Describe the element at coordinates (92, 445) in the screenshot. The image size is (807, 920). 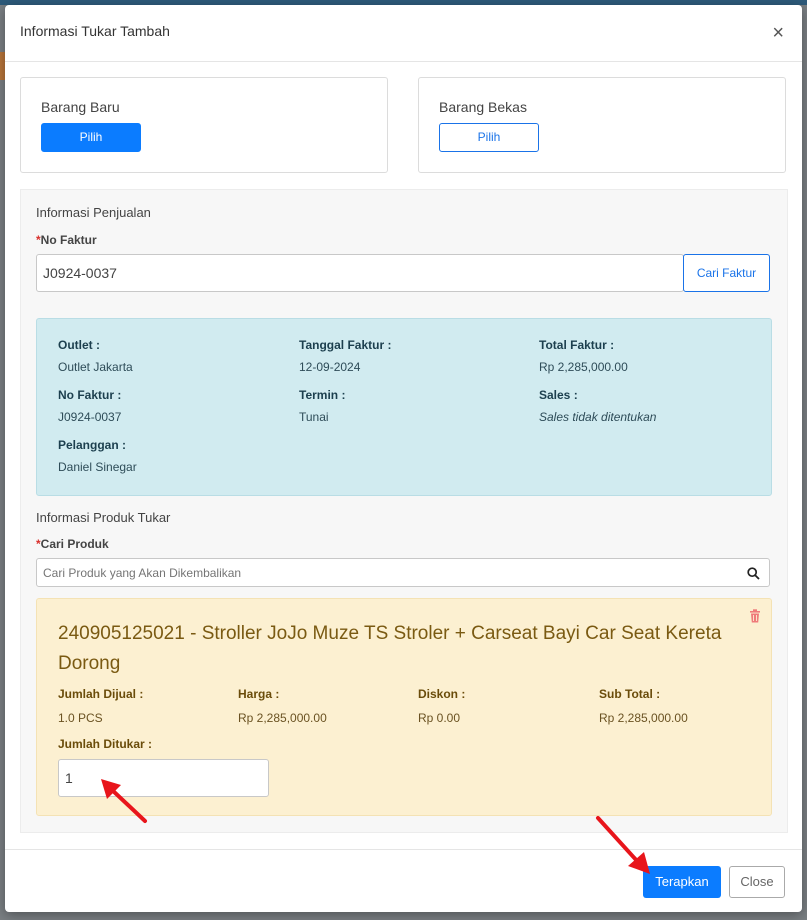
I see `customer-label: Pelanggan :` at that location.